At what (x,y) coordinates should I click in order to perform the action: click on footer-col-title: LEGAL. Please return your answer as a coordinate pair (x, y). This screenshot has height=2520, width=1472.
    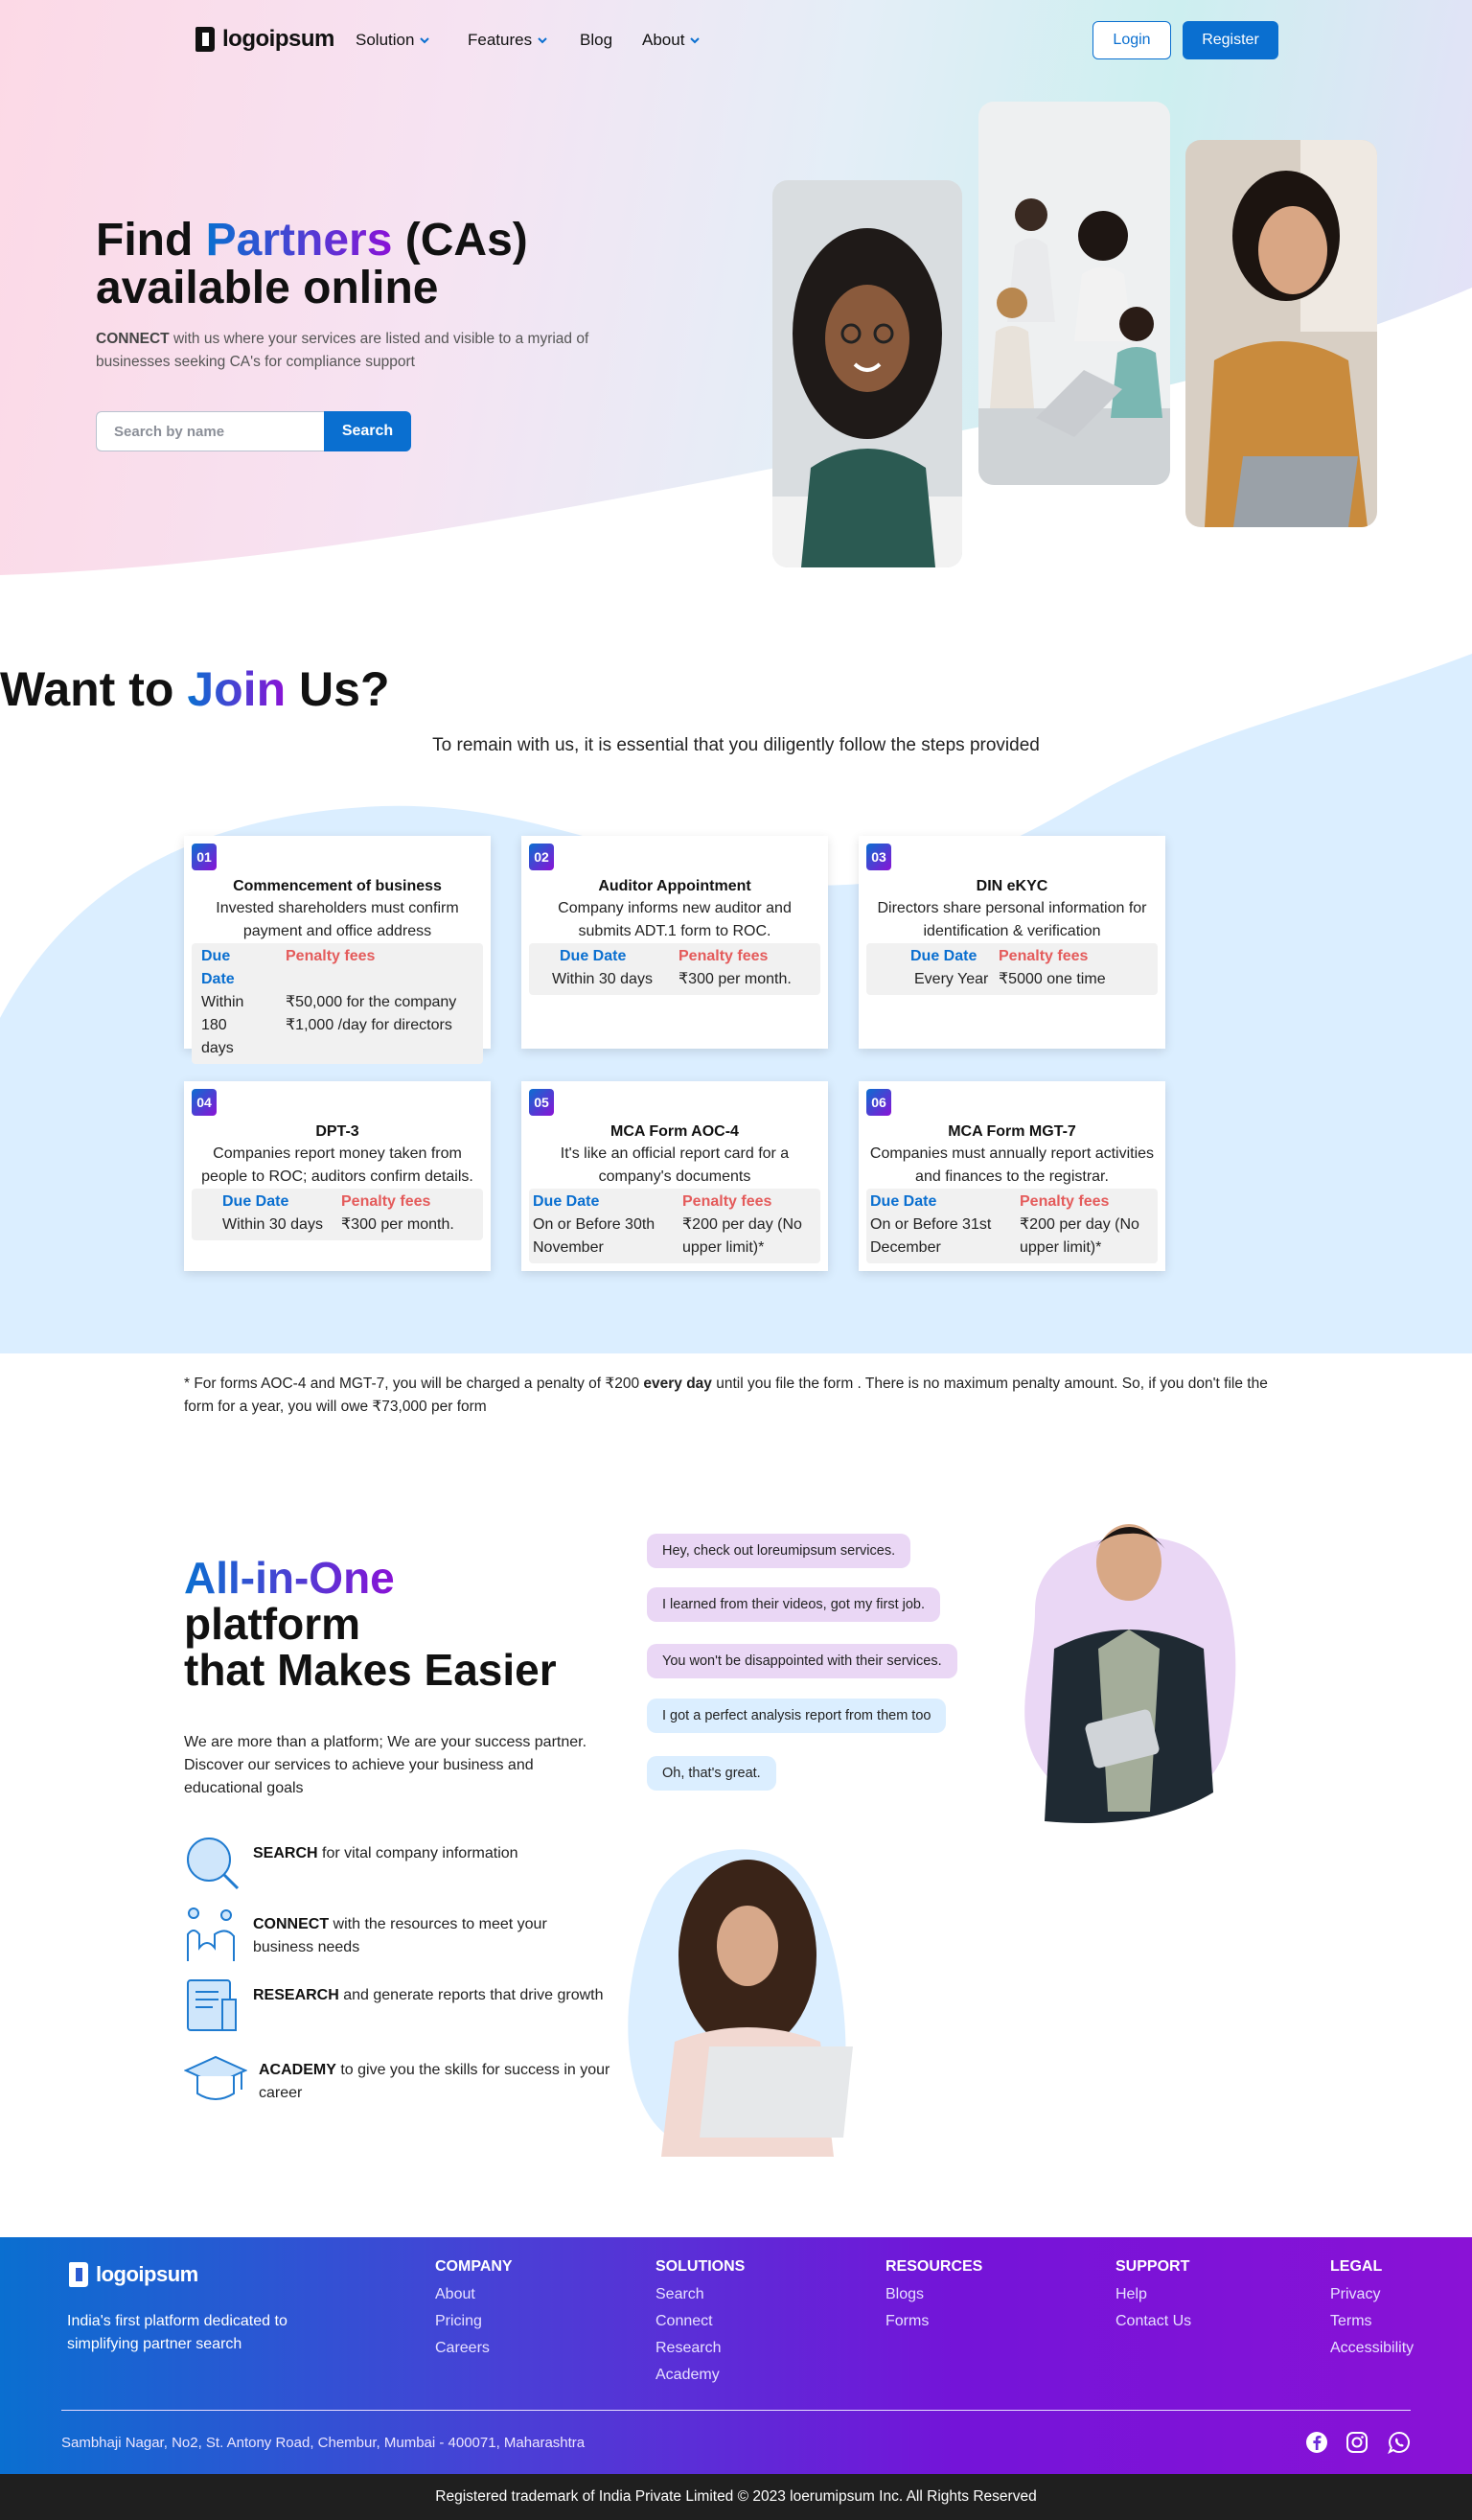
    Looking at the image, I should click on (1356, 2266).